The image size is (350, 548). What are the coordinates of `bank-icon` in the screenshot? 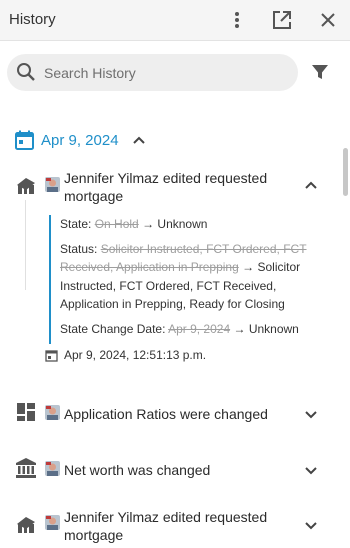 It's located at (26, 468).